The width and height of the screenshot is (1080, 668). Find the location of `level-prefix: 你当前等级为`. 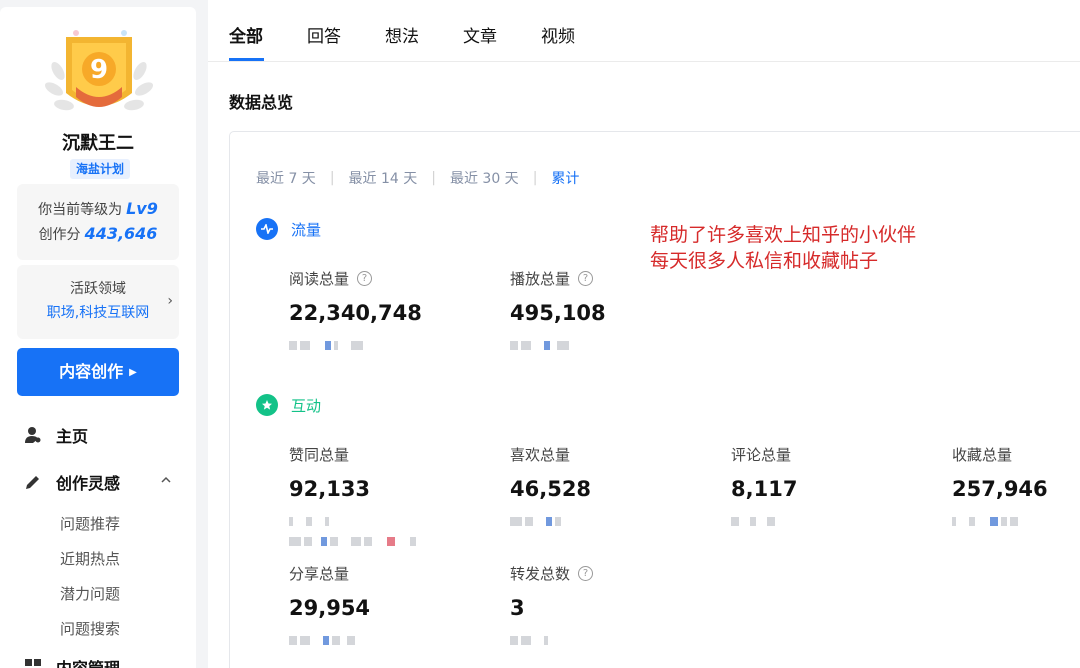

level-prefix: 你当前等级为 is located at coordinates (80, 210).